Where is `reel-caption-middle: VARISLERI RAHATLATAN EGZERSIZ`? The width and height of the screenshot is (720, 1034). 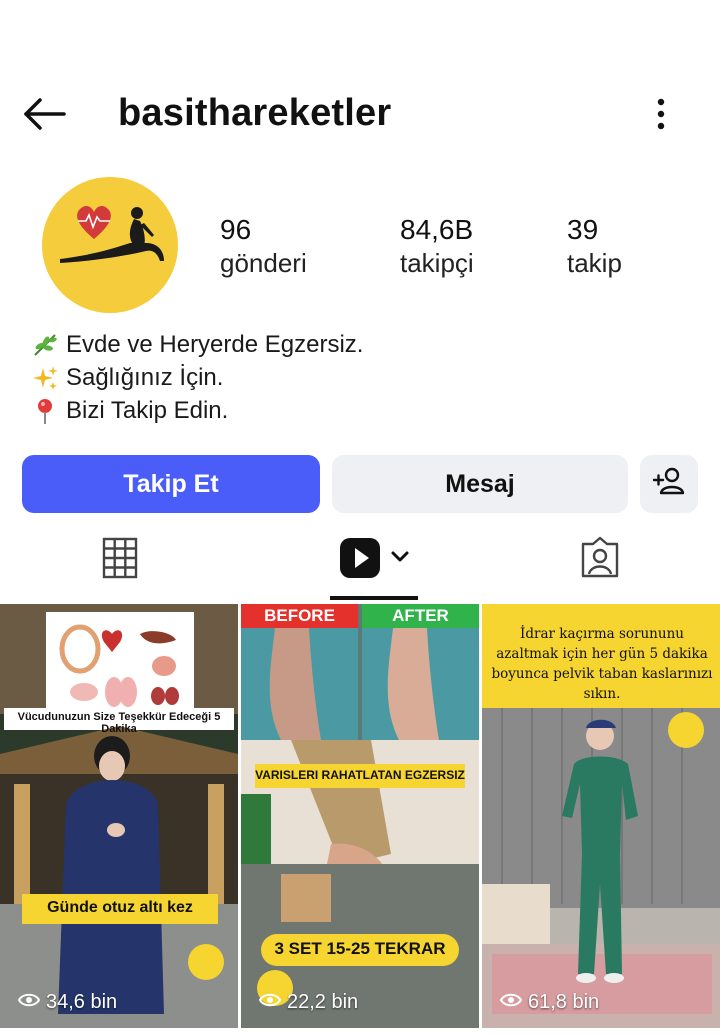
reel-caption-middle: VARISLERI RAHATLATAN EGZERSIZ is located at coordinates (360, 775).